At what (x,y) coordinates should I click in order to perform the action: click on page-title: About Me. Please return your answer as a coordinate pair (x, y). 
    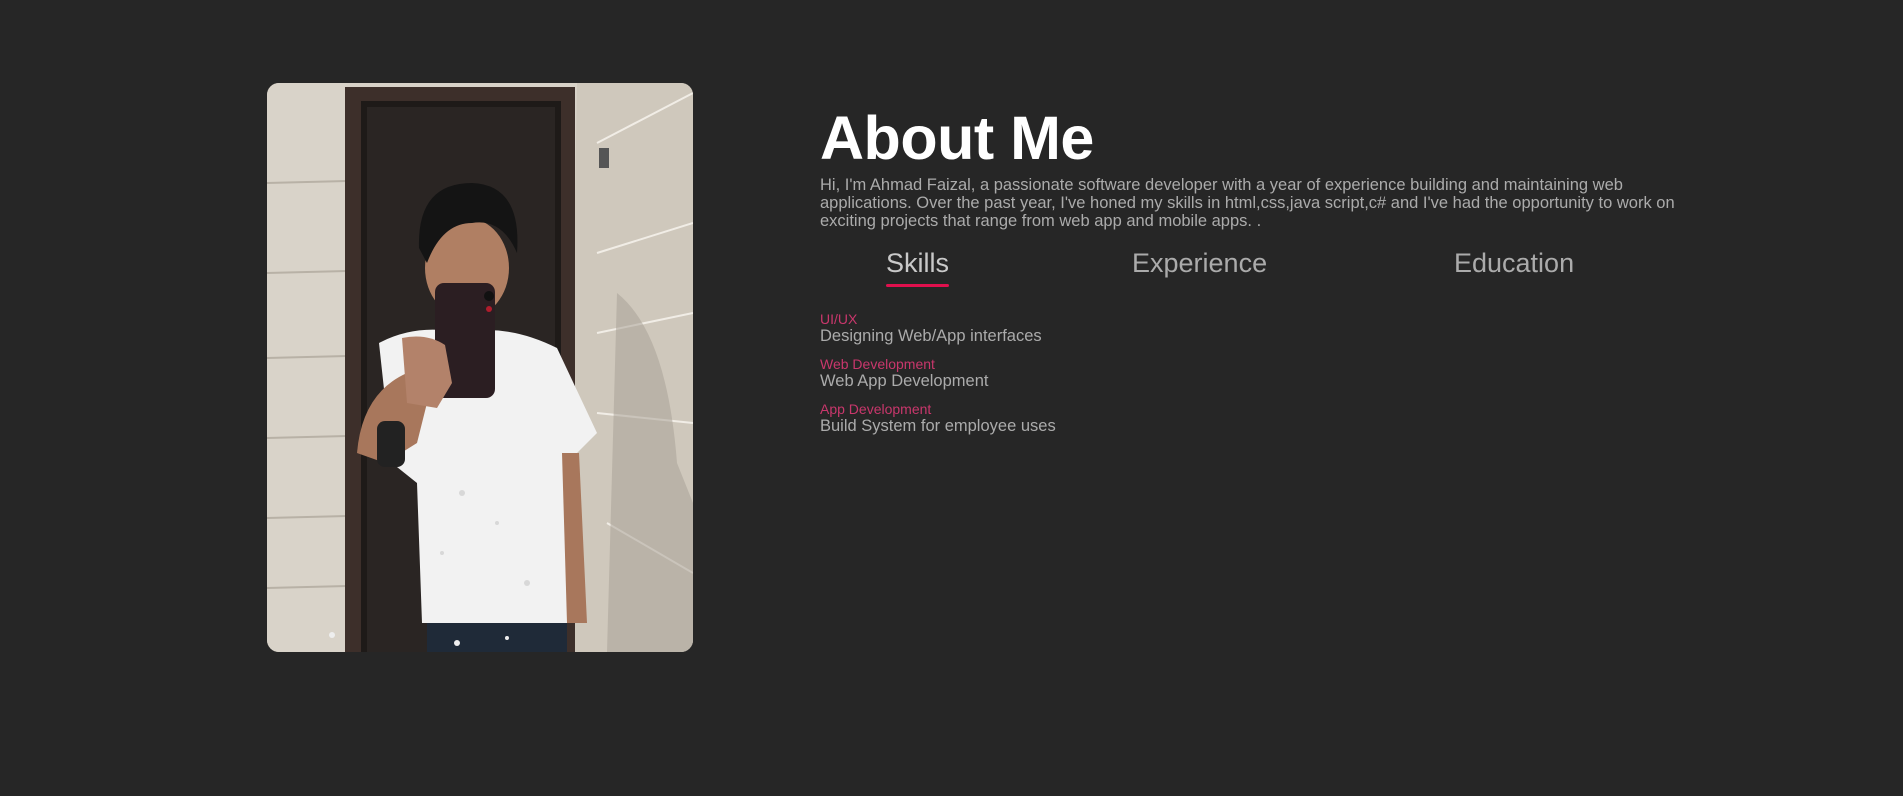
    Looking at the image, I should click on (957, 138).